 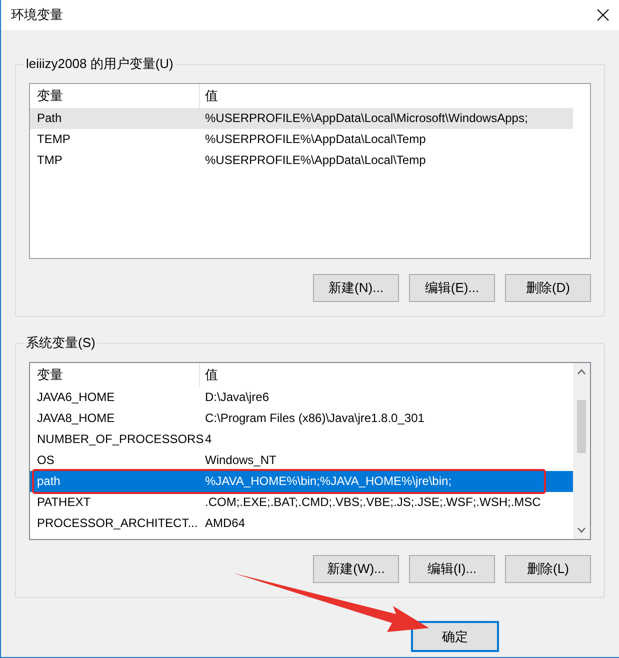 I want to click on variable-name: JAVA6_HOME, so click(x=76, y=397).